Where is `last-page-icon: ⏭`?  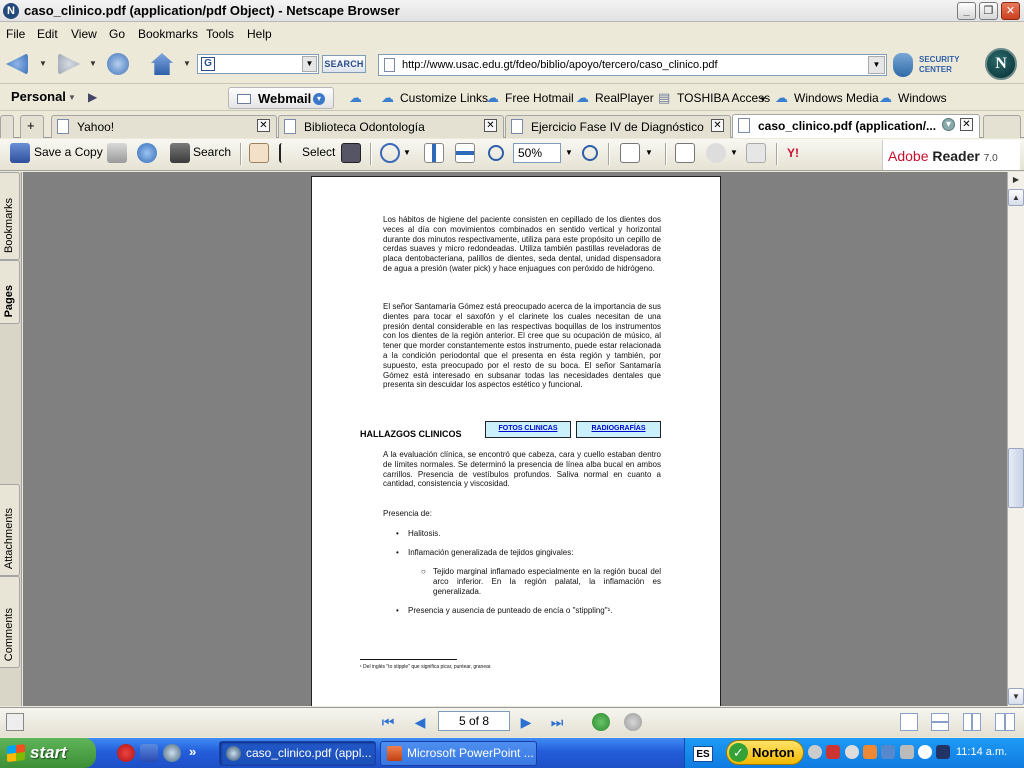
last-page-icon: ⏭ is located at coordinates (557, 722).